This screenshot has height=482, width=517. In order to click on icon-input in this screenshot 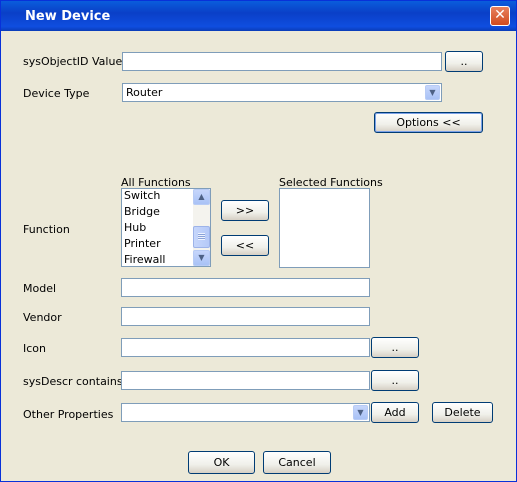, I will do `click(245, 347)`.